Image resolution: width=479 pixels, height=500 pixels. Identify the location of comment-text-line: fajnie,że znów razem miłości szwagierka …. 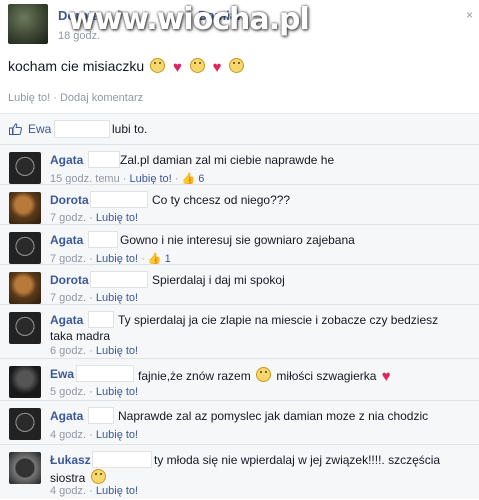
(265, 376).